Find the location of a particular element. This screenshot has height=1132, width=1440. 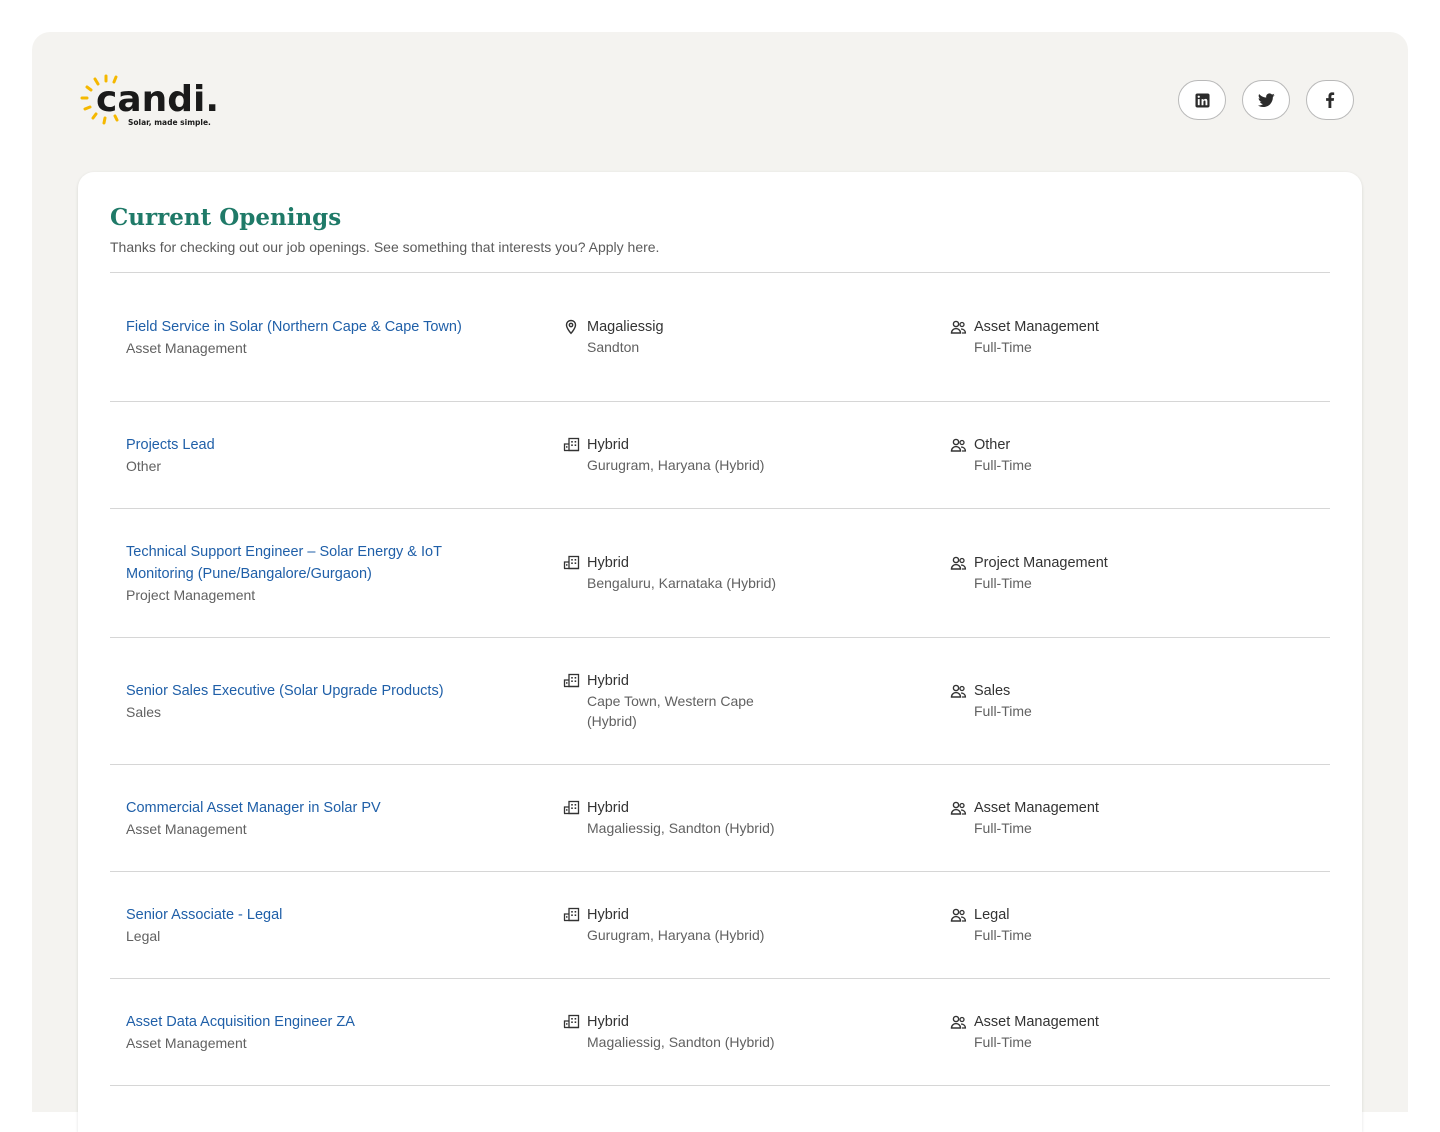

facebook-icon is located at coordinates (1330, 100).